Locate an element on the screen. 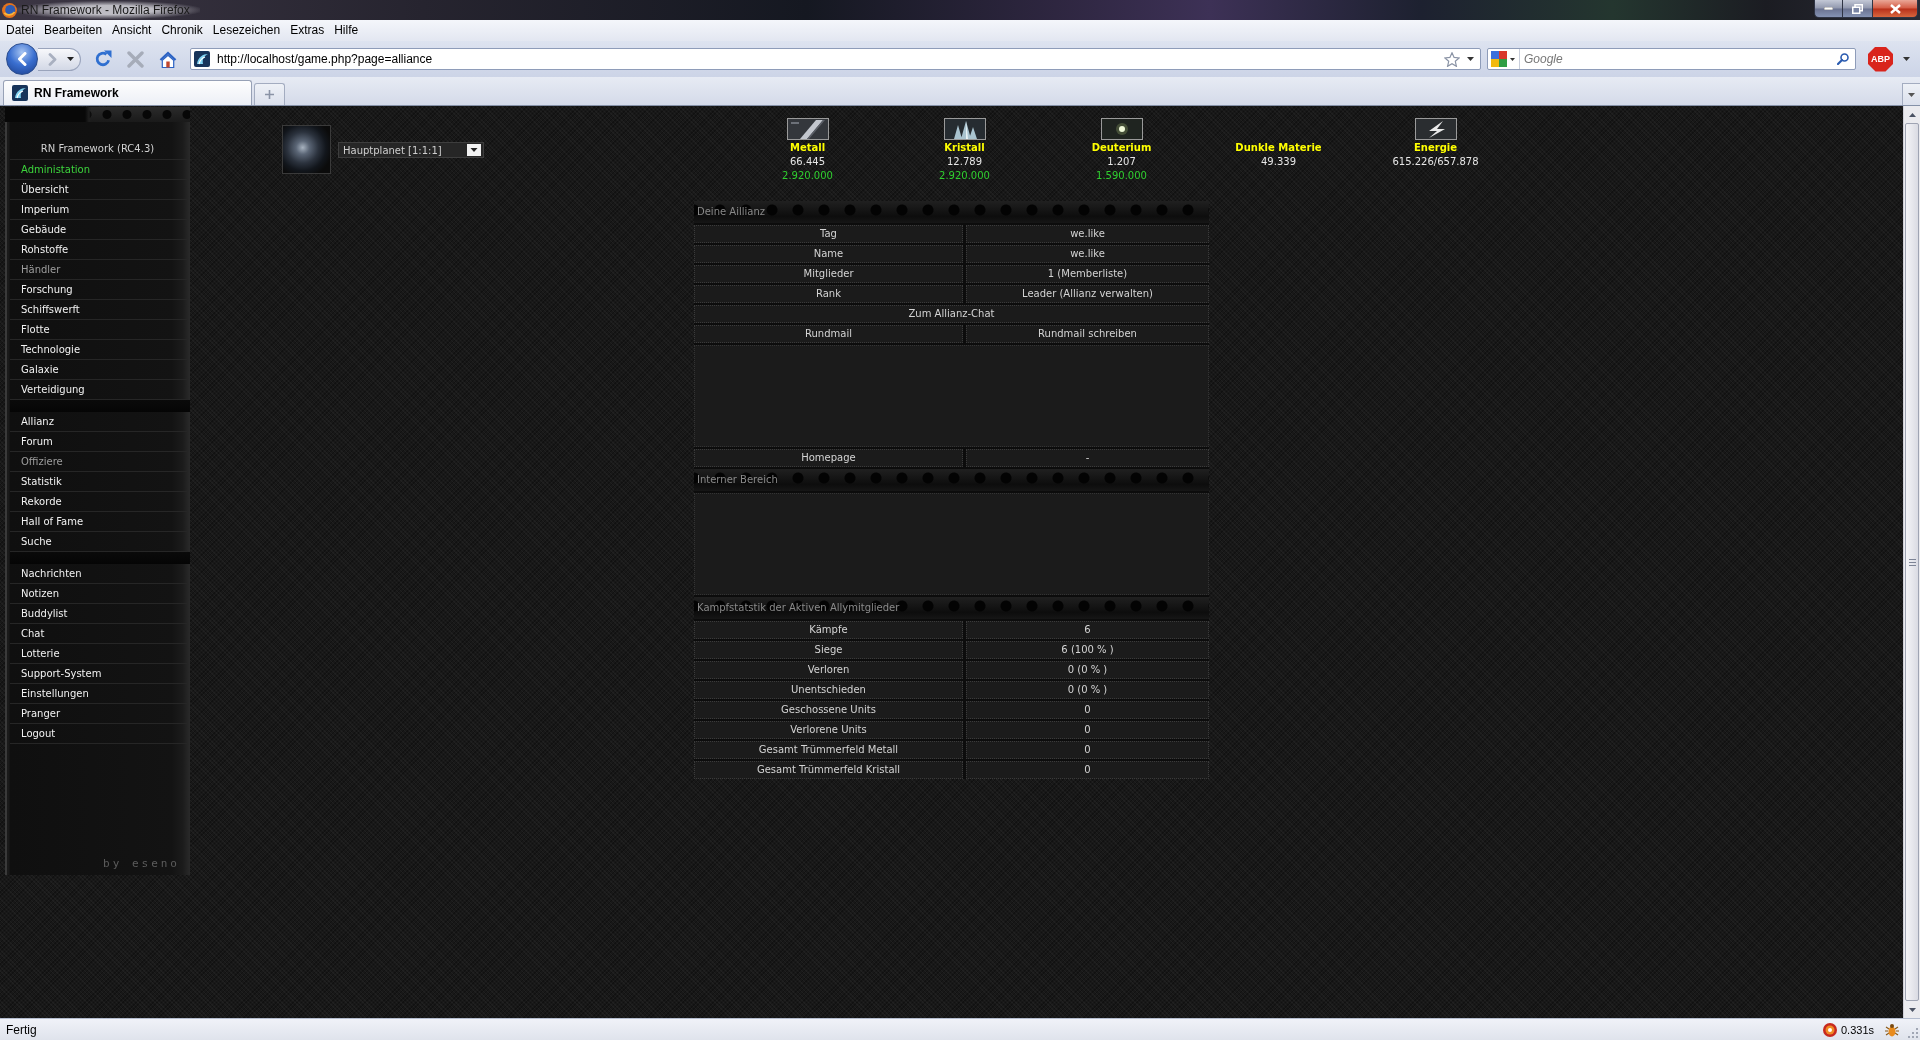 Image resolution: width=1920 pixels, height=1040 pixels. table-cell: Zum Allianz-Chat is located at coordinates (951, 314).